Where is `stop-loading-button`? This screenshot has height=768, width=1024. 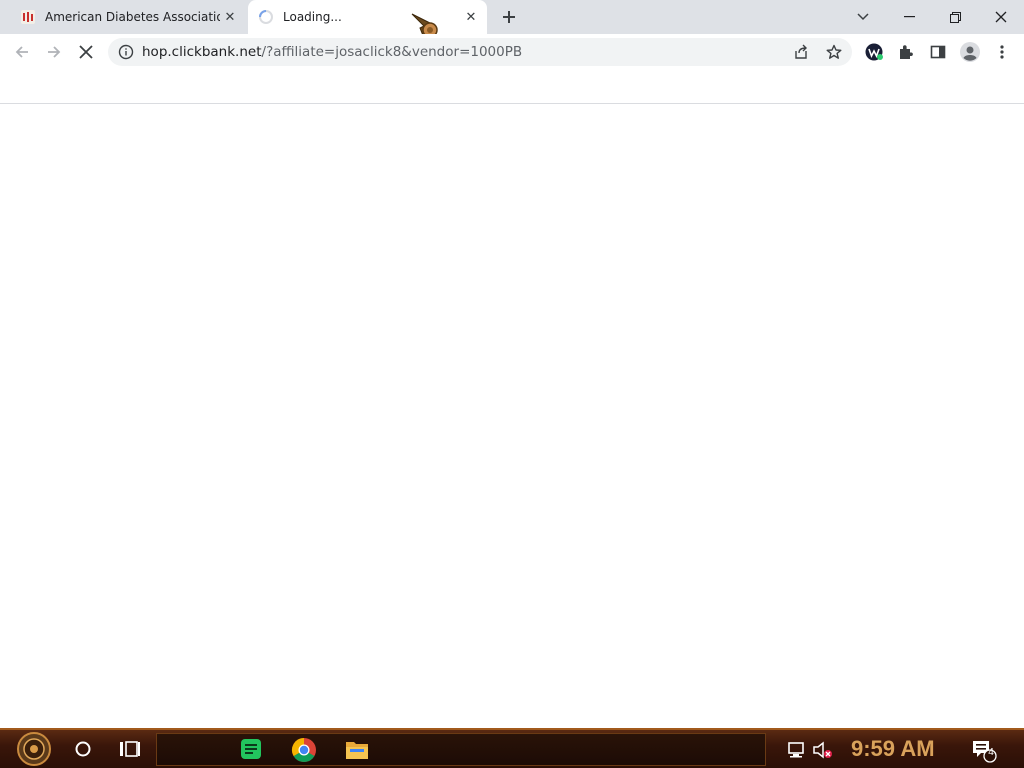 stop-loading-button is located at coordinates (86, 52).